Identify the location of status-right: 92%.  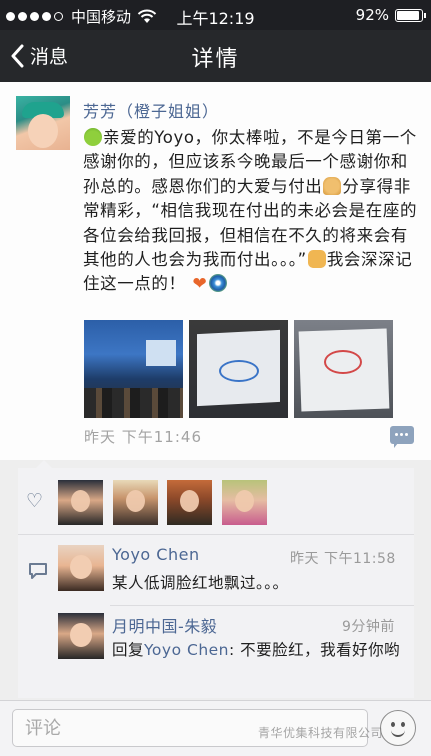
(390, 15).